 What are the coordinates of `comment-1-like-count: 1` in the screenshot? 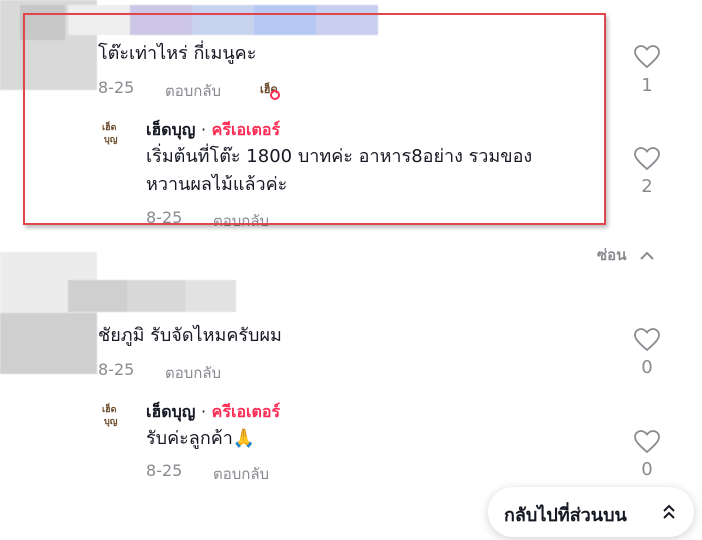 It's located at (647, 85).